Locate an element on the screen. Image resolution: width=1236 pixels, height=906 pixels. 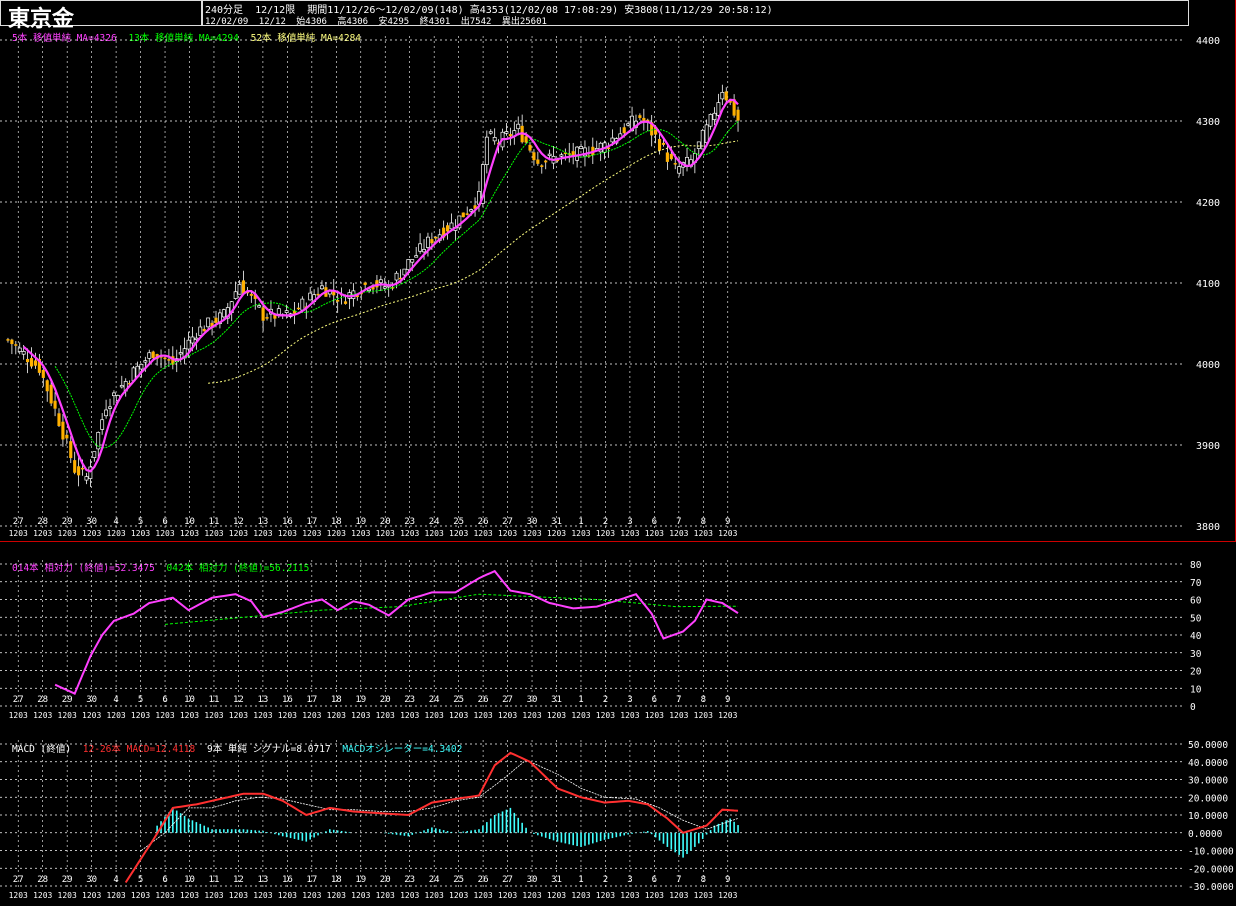
x-tick-label: 16 is located at coordinates (287, 880).